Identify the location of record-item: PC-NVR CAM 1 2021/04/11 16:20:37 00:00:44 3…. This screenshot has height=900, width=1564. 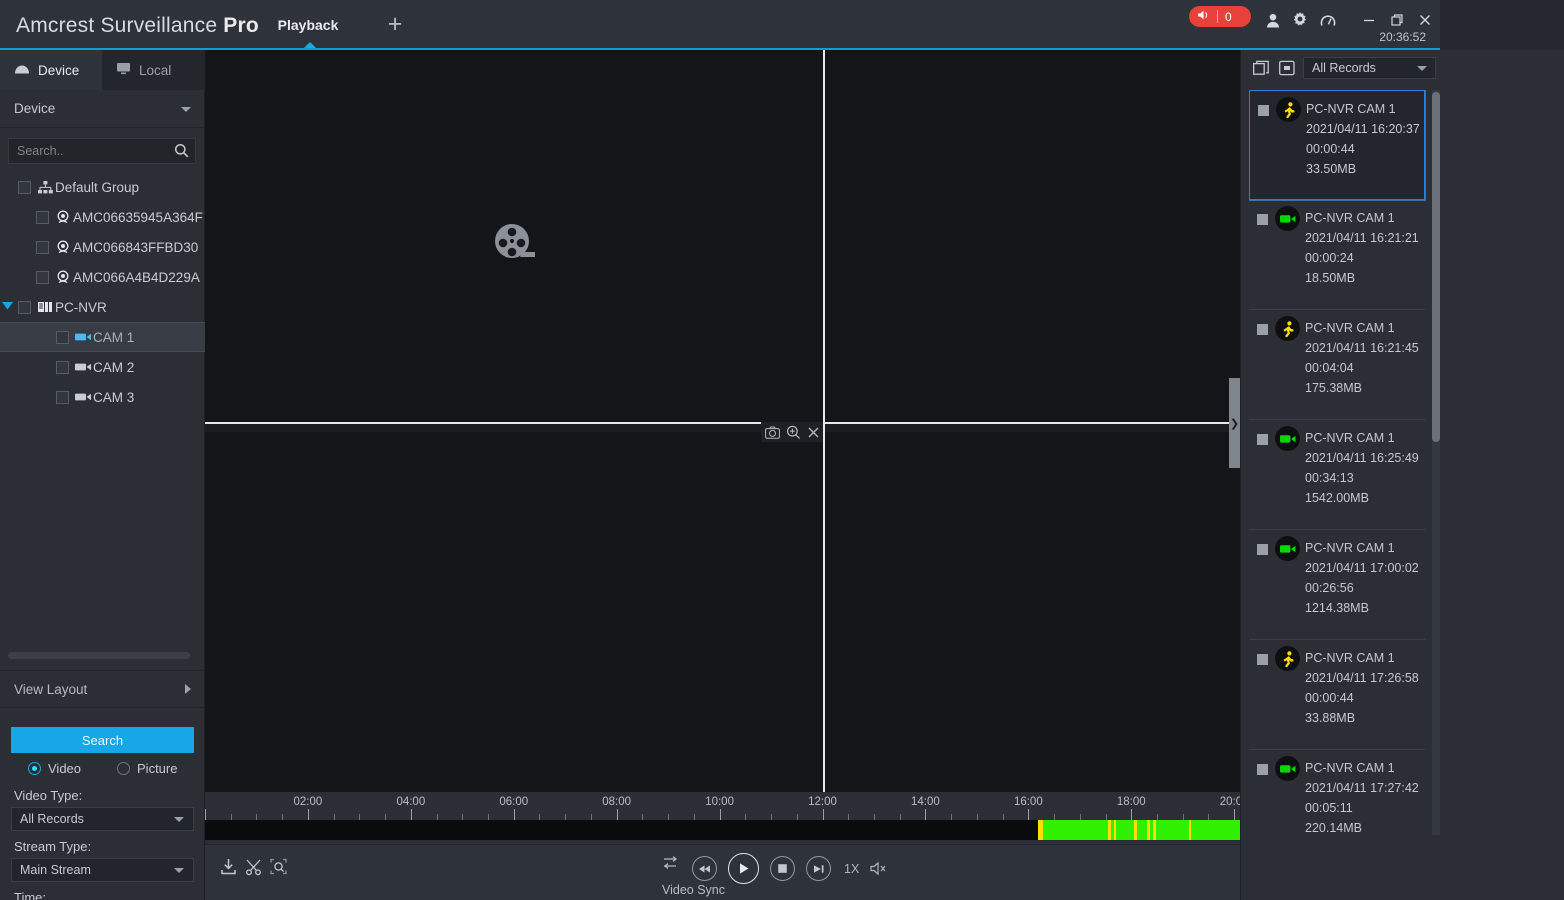
(1337, 145).